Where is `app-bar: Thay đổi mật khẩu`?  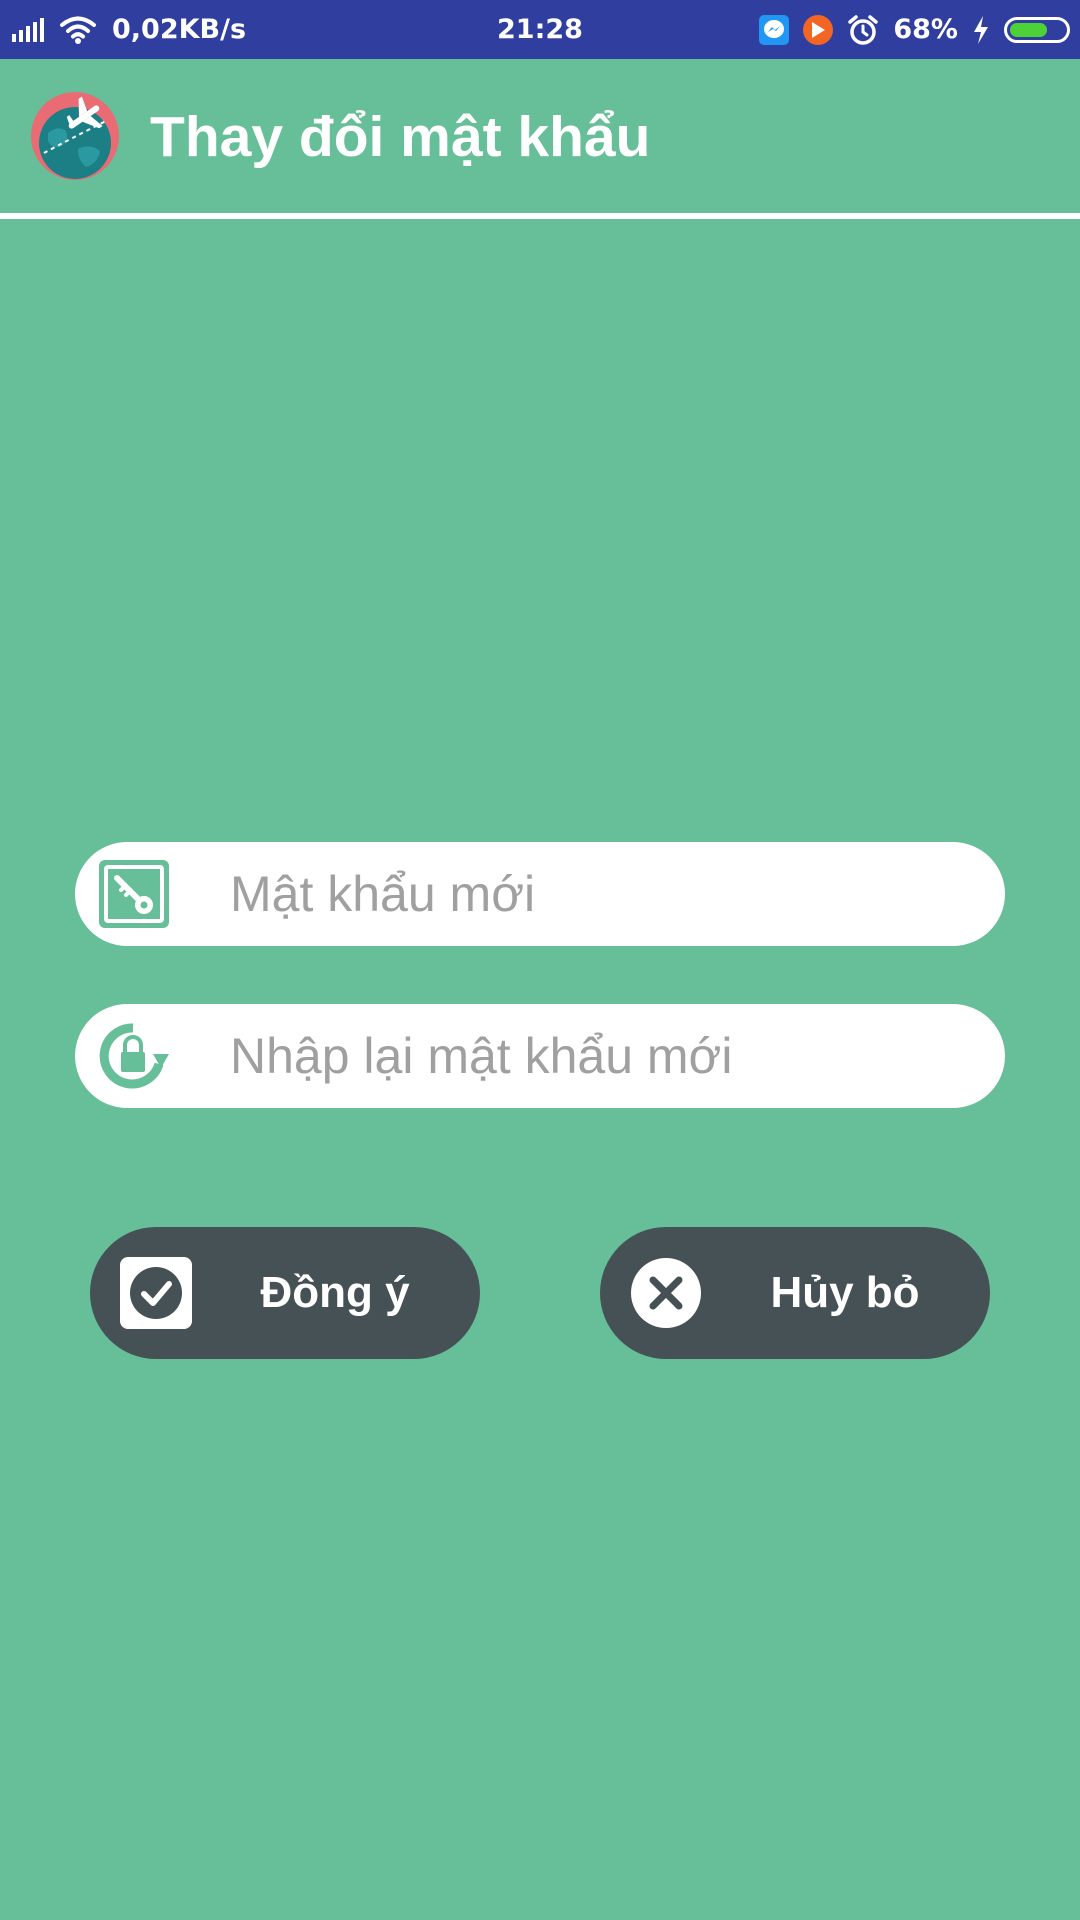 app-bar: Thay đổi mật khẩu is located at coordinates (540, 137).